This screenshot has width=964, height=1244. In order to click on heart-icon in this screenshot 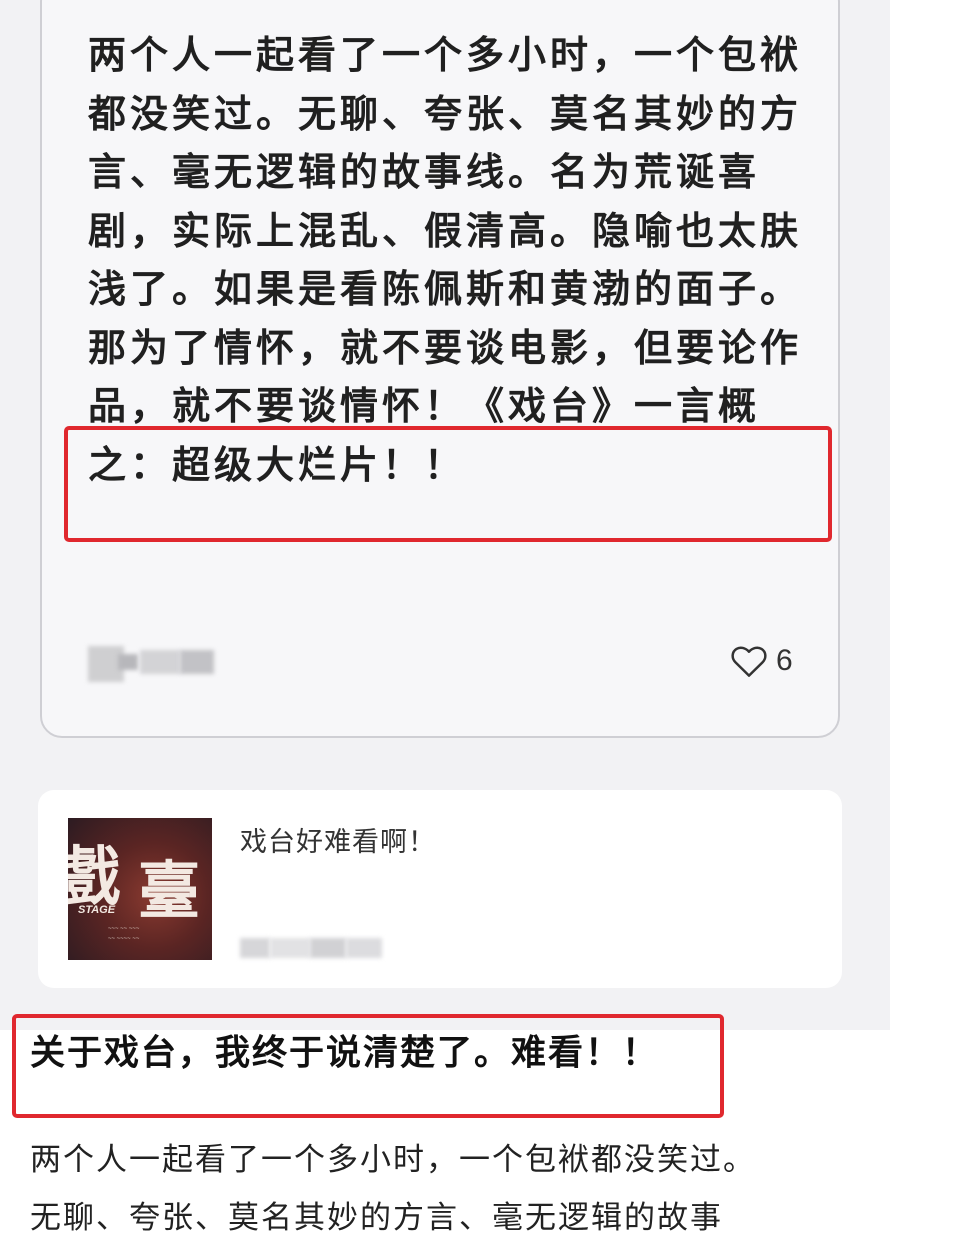, I will do `click(749, 661)`.